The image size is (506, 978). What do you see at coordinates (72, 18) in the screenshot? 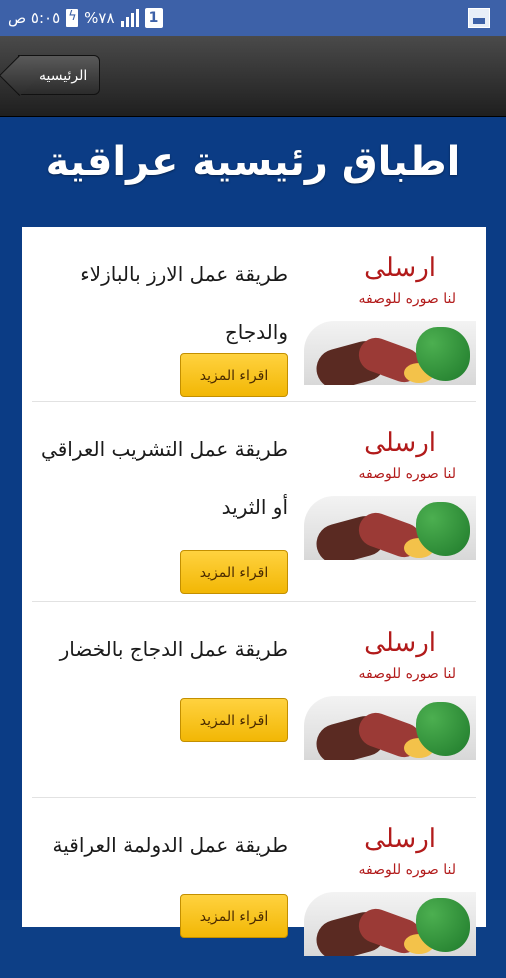
I see `battery-icon` at bounding box center [72, 18].